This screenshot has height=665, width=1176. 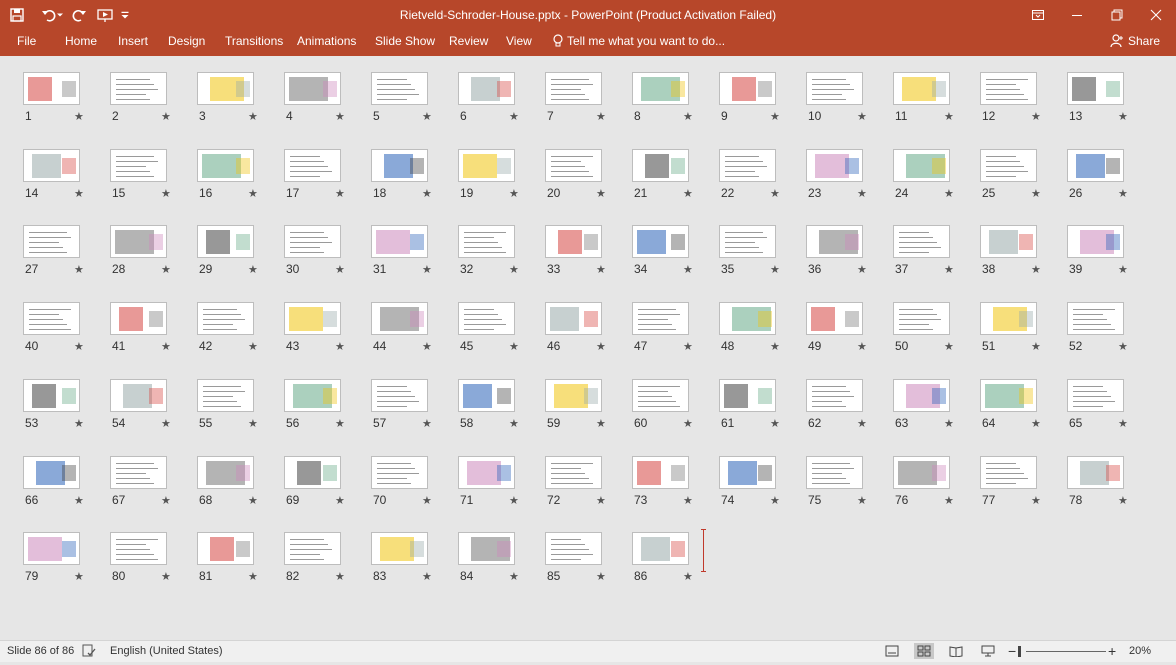 What do you see at coordinates (1110, 410) in the screenshot?
I see `slide-thumbnail-65: 65 ★` at bounding box center [1110, 410].